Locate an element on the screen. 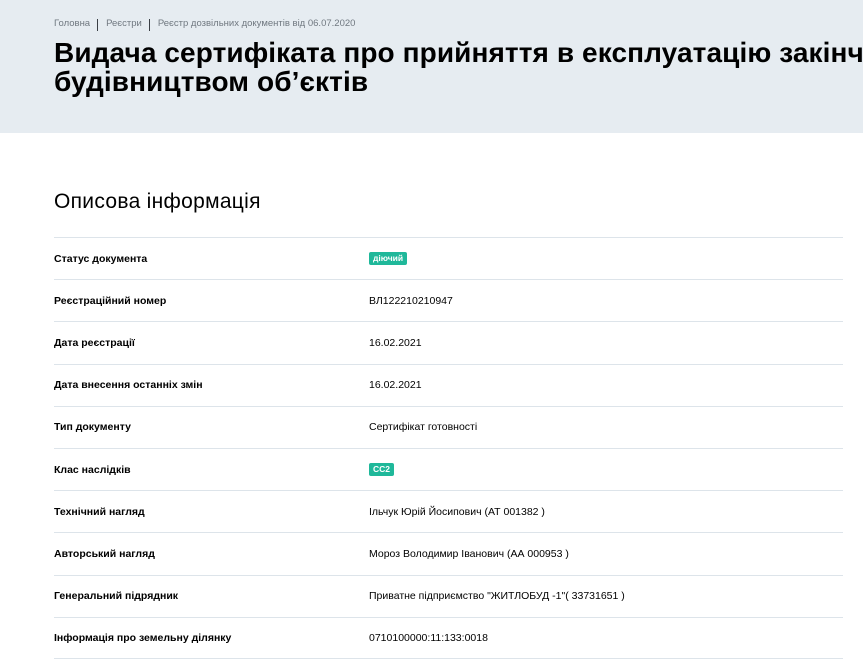 The width and height of the screenshot is (863, 663). field-label: Дата реєстрації is located at coordinates (94, 342).